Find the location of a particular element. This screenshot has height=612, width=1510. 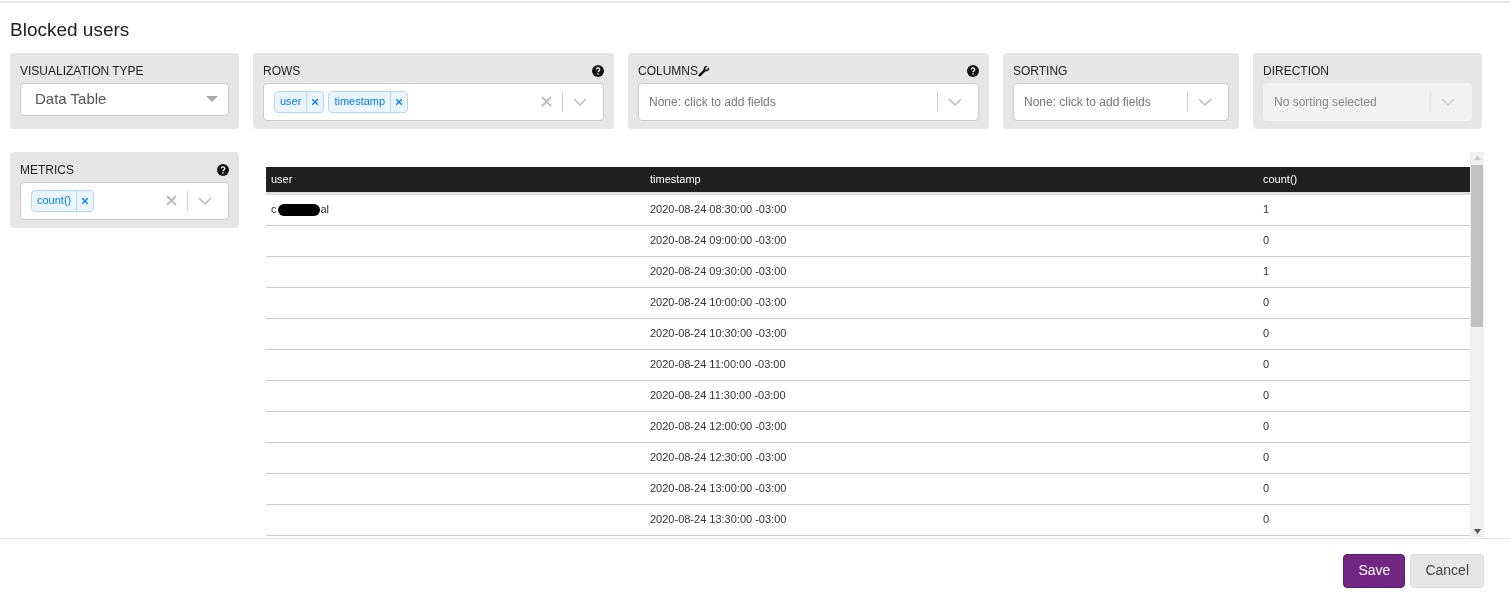

table-cell: 2020-08-24 12:00:00 -03:00 is located at coordinates (718, 426).